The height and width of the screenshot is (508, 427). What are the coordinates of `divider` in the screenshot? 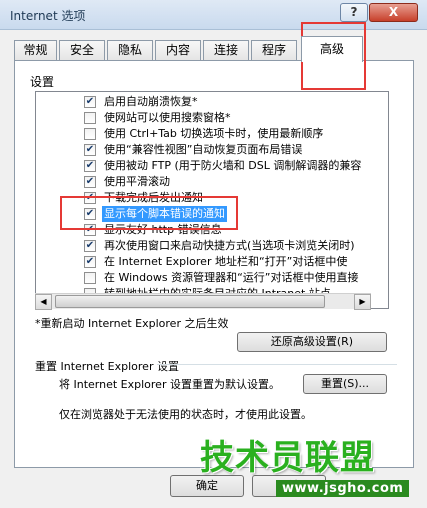 It's located at (277, 364).